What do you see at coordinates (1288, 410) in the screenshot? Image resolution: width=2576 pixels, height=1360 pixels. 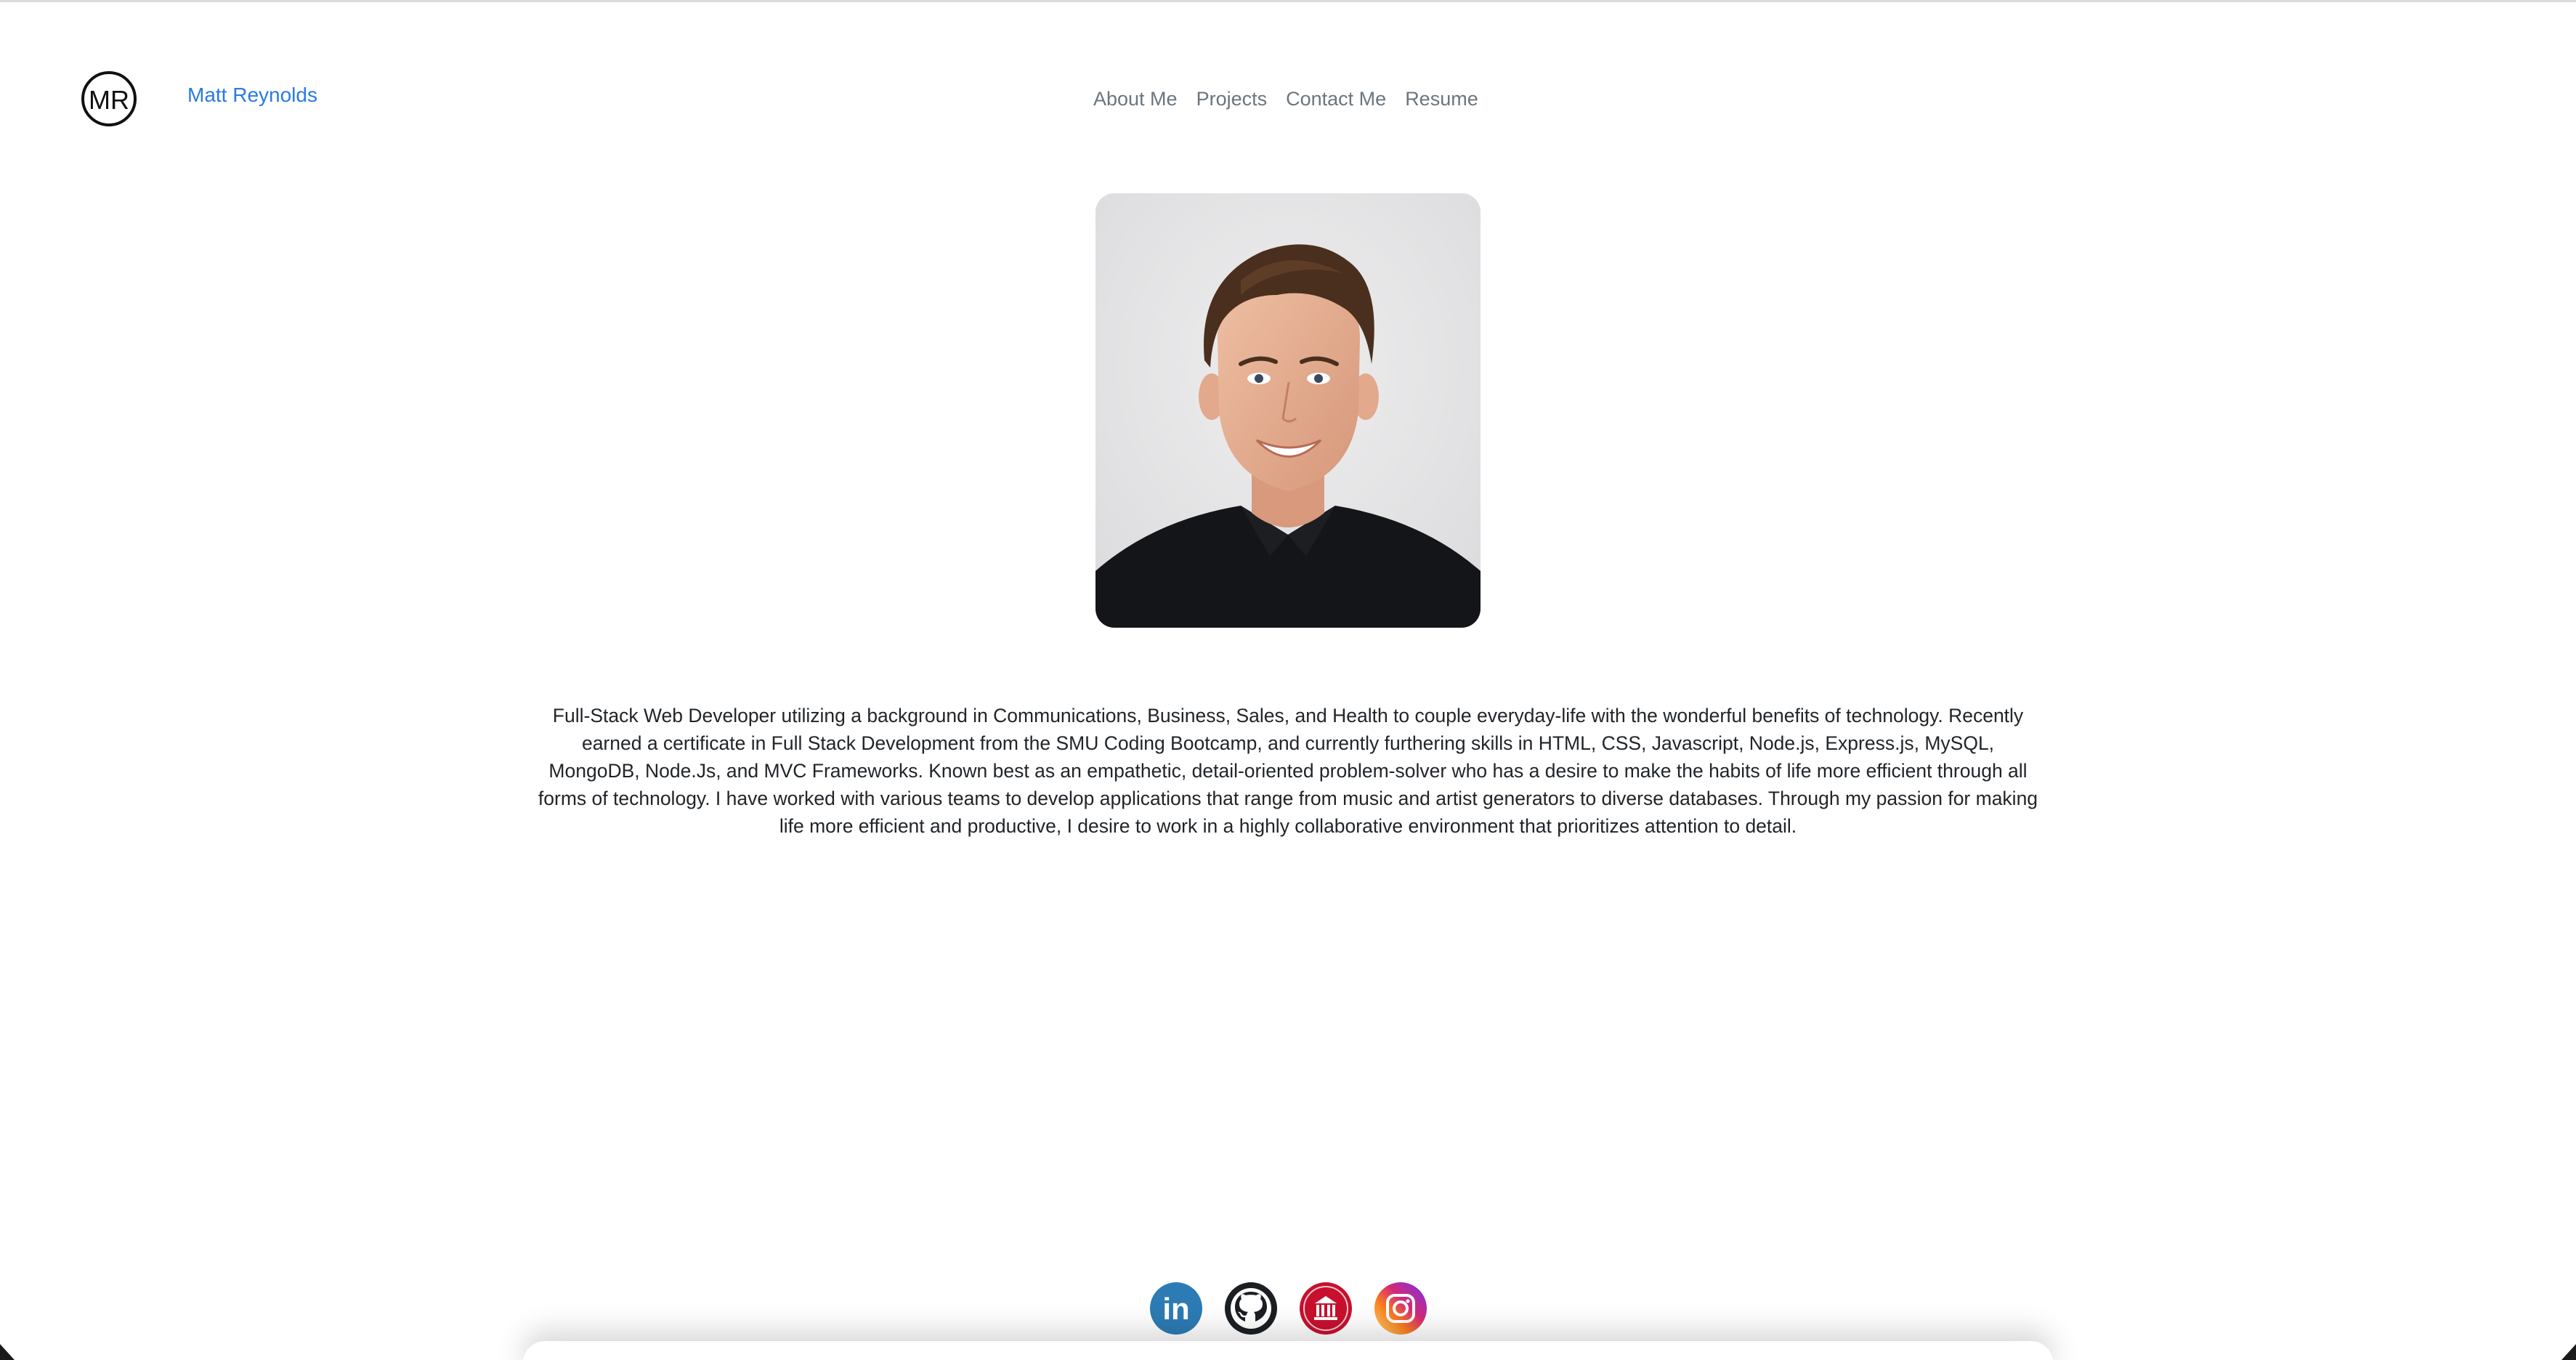 I see `profile-photo` at bounding box center [1288, 410].